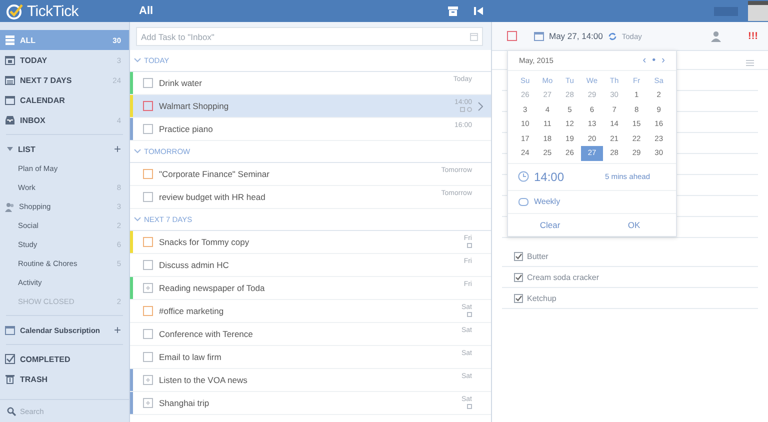 Image resolution: width=768 pixels, height=422 pixels. Describe the element at coordinates (645, 60) in the screenshot. I see `month-nav-button: ‹` at that location.